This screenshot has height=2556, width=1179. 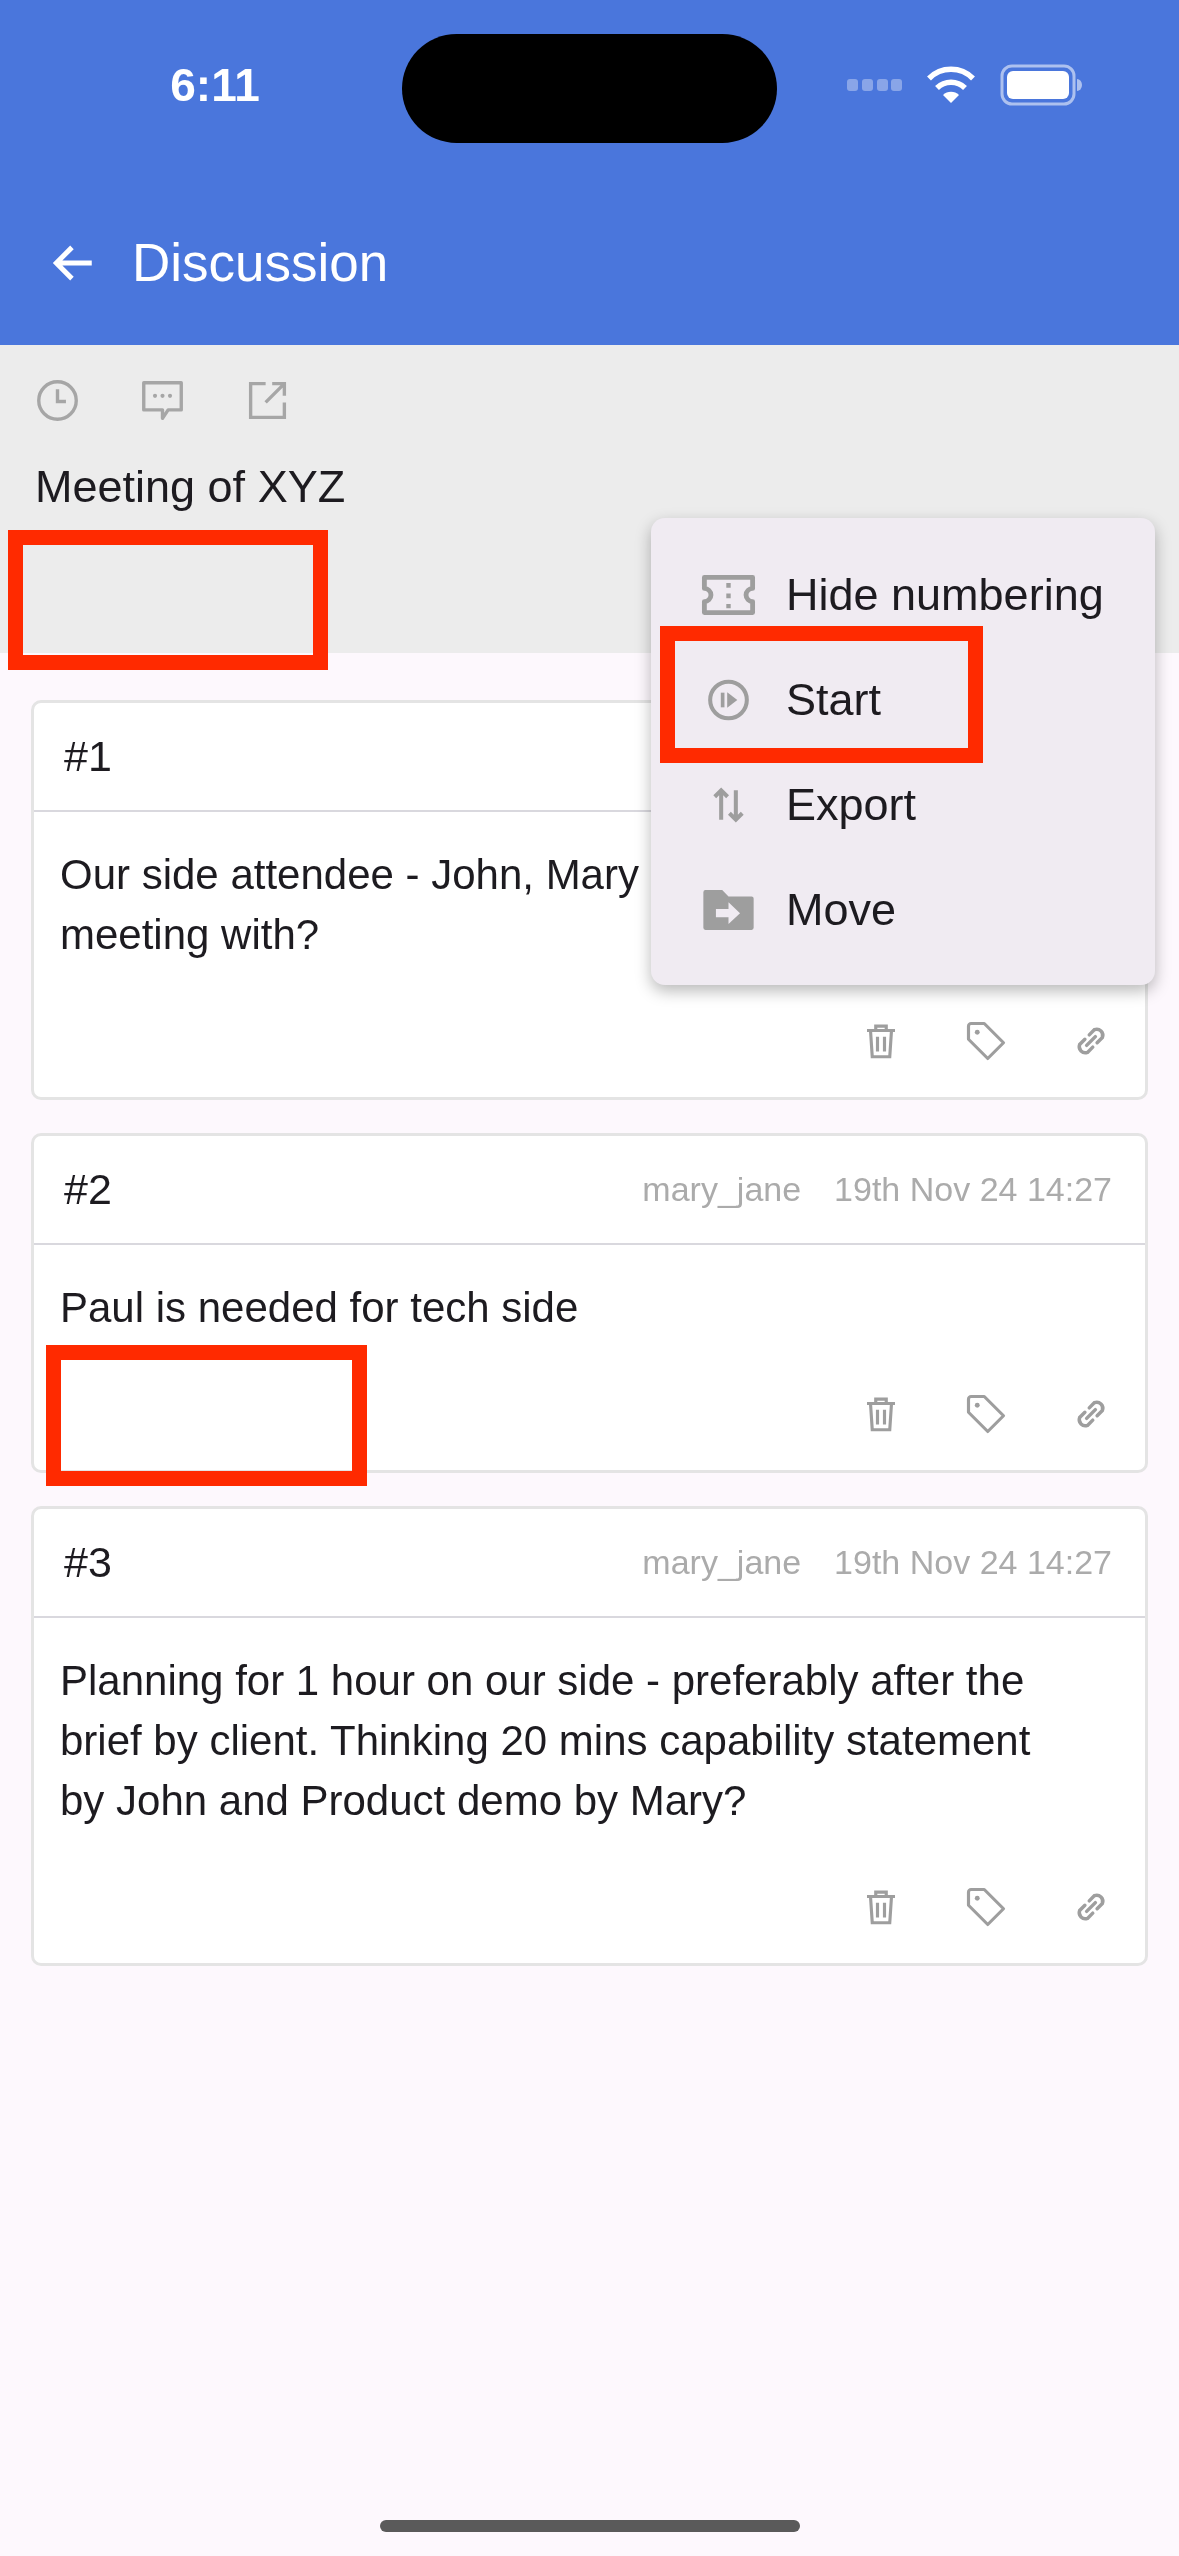 I want to click on ticket-icon, so click(x=728, y=595).